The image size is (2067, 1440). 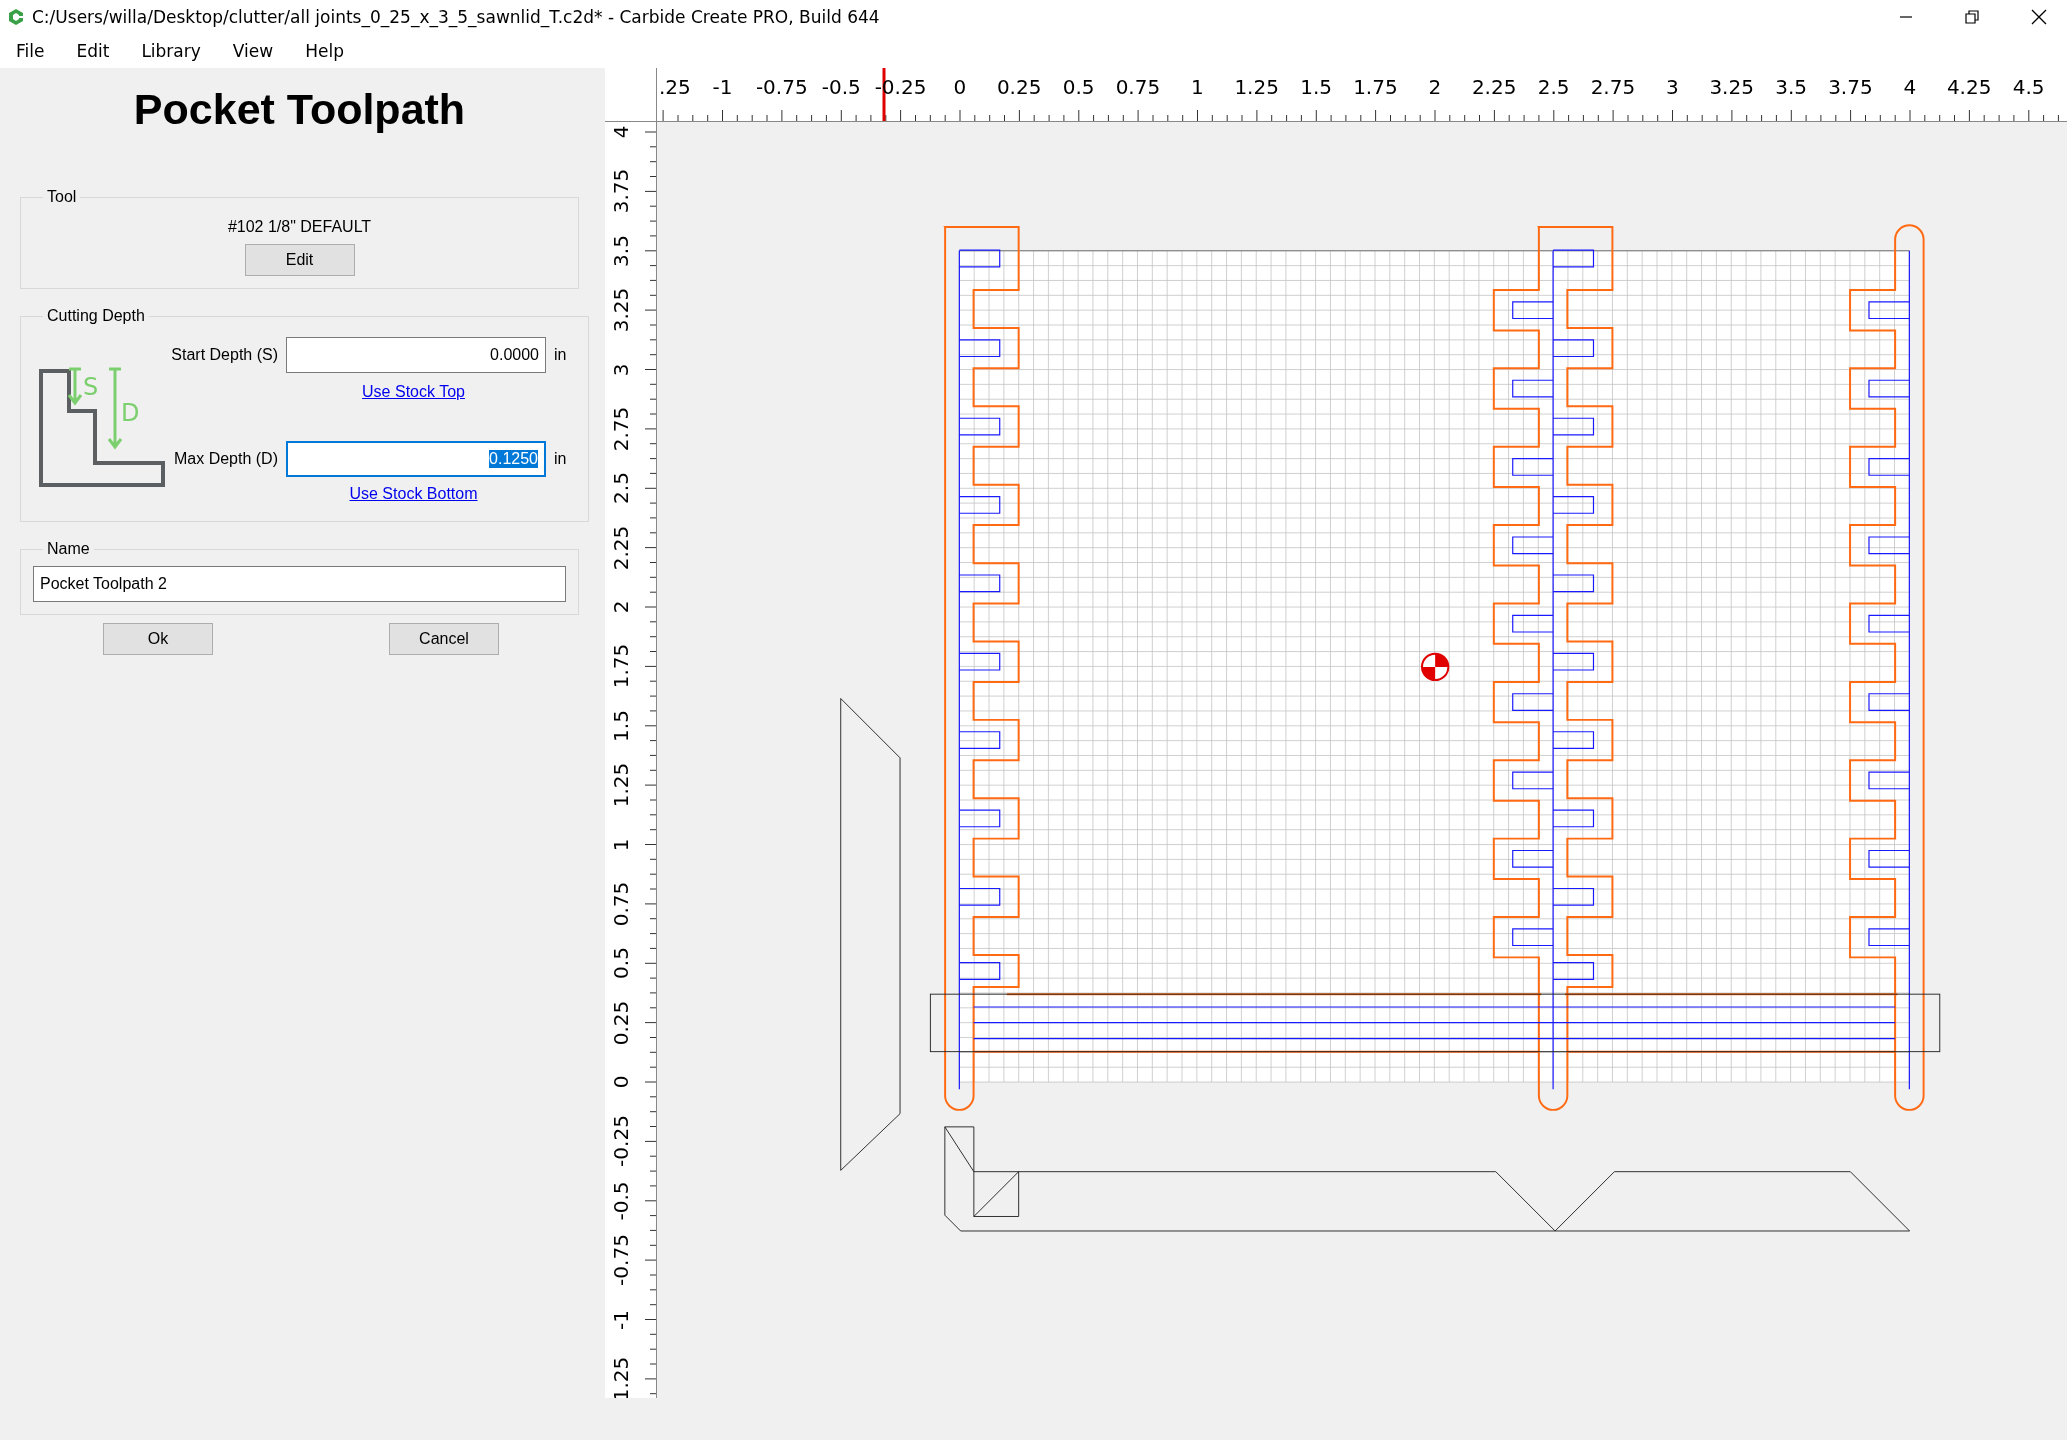 I want to click on menu-item: File, so click(x=33, y=51).